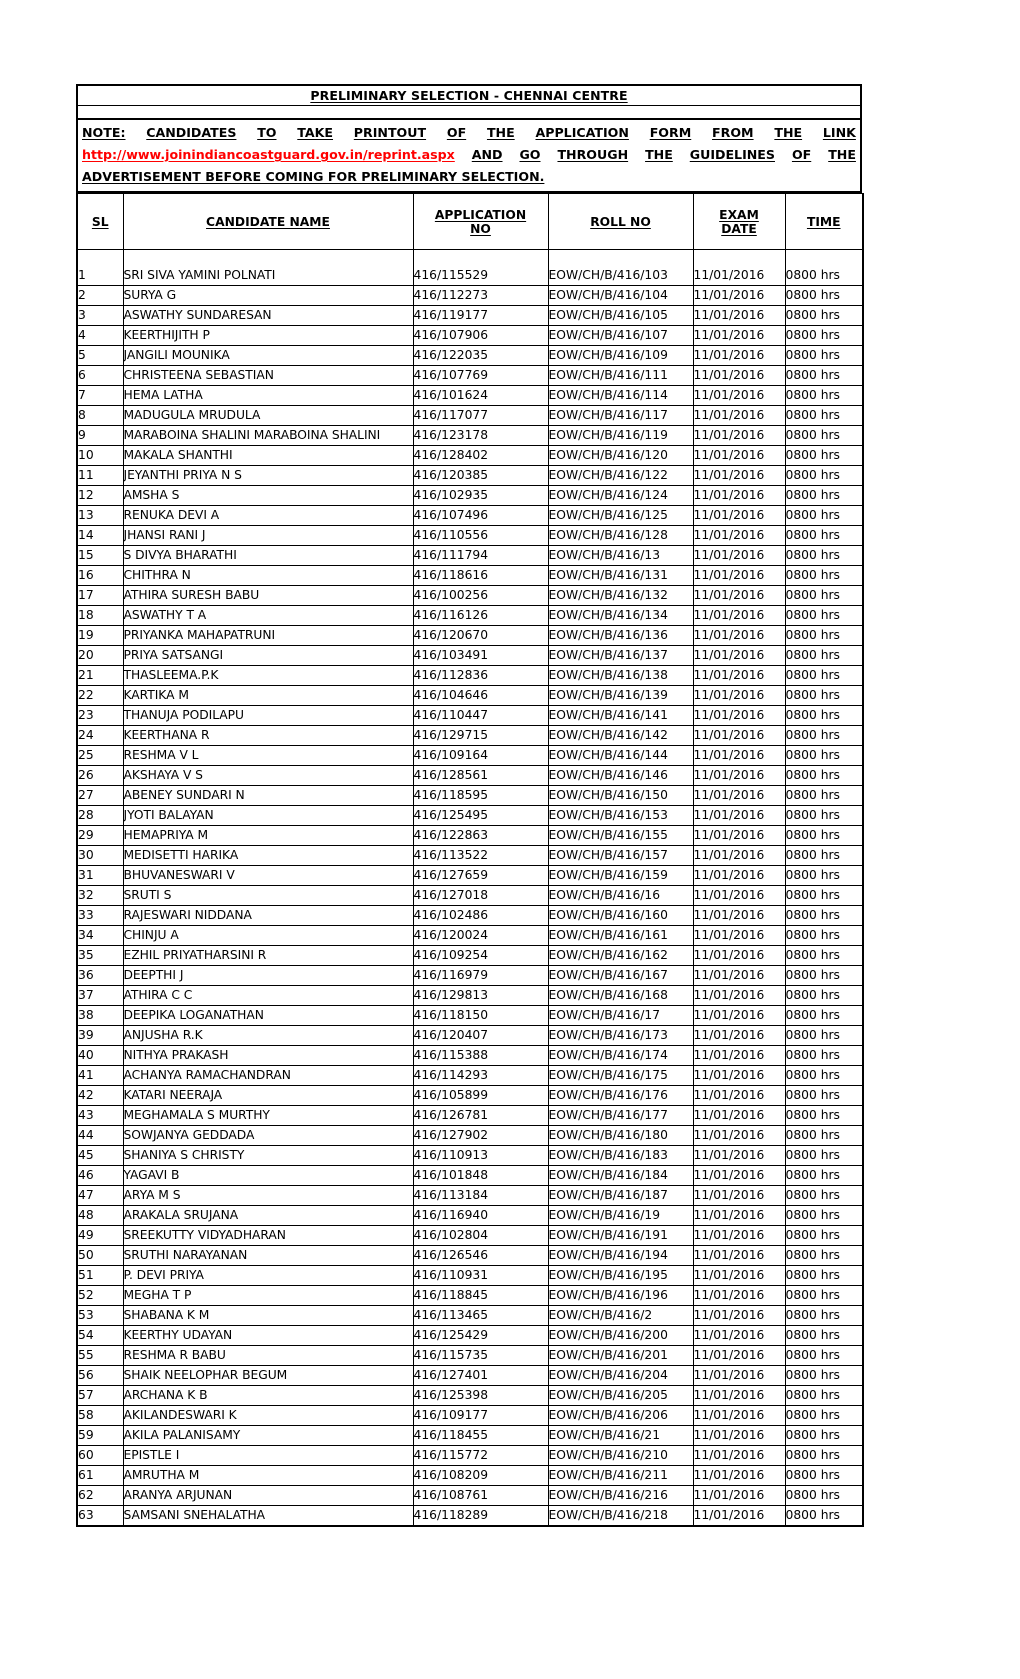  Describe the element at coordinates (100, 1455) in the screenshot. I see `cell-sl: 60` at that location.